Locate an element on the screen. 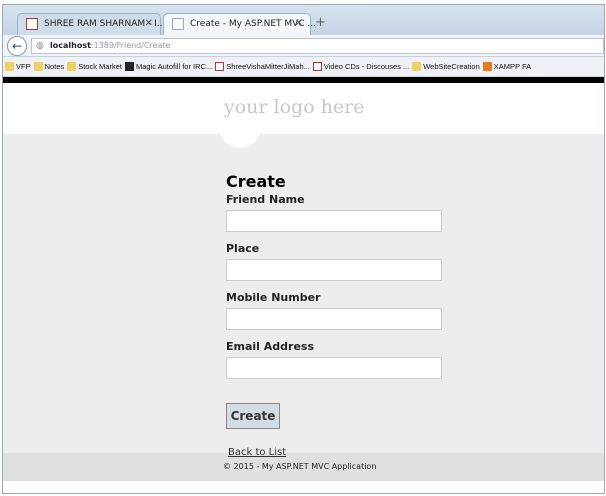  mobile-number-input is located at coordinates (334, 319).